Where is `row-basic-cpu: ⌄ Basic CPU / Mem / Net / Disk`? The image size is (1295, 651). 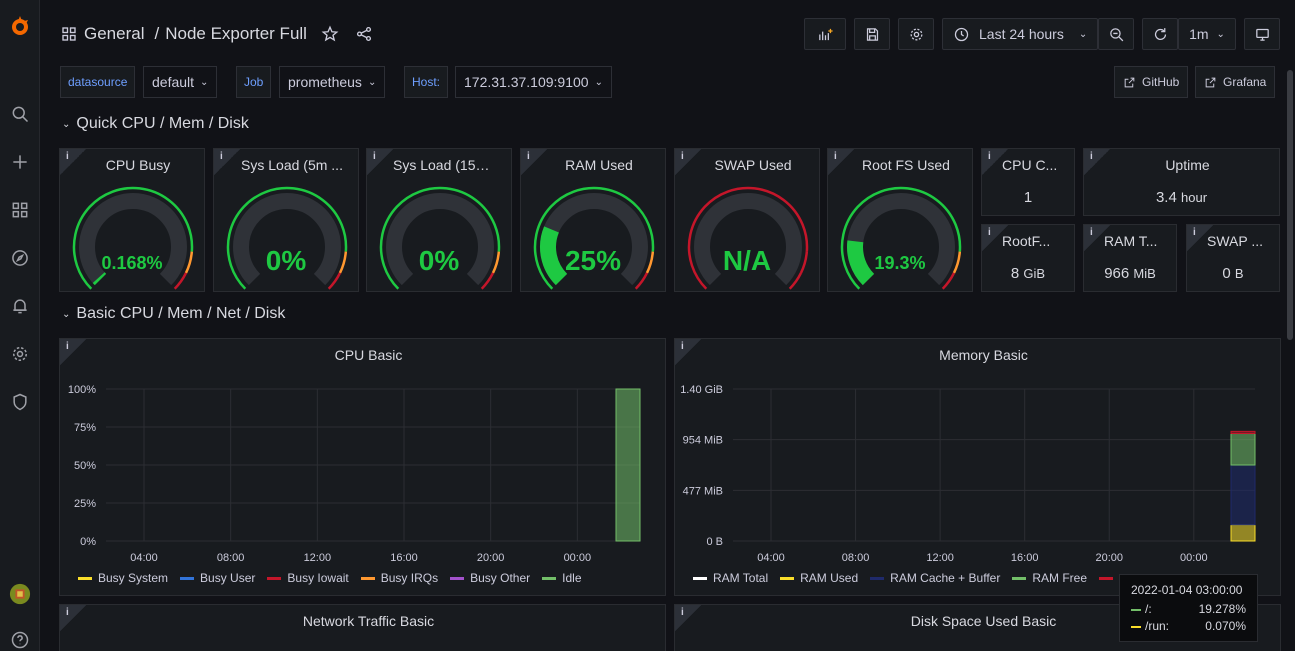 row-basic-cpu: ⌄ Basic CPU / Mem / Net / Disk is located at coordinates (173, 314).